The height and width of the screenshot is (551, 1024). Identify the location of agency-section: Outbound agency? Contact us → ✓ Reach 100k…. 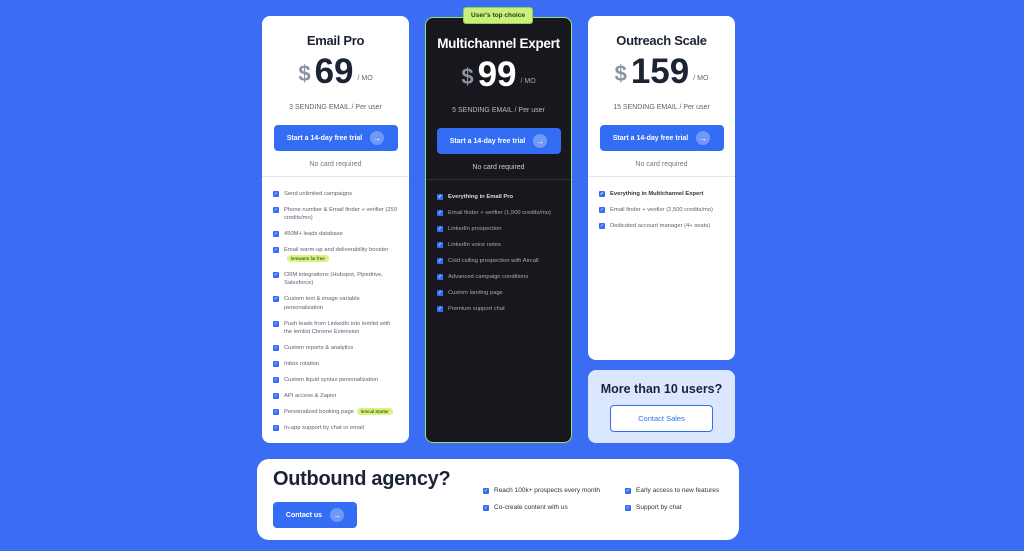
(498, 499).